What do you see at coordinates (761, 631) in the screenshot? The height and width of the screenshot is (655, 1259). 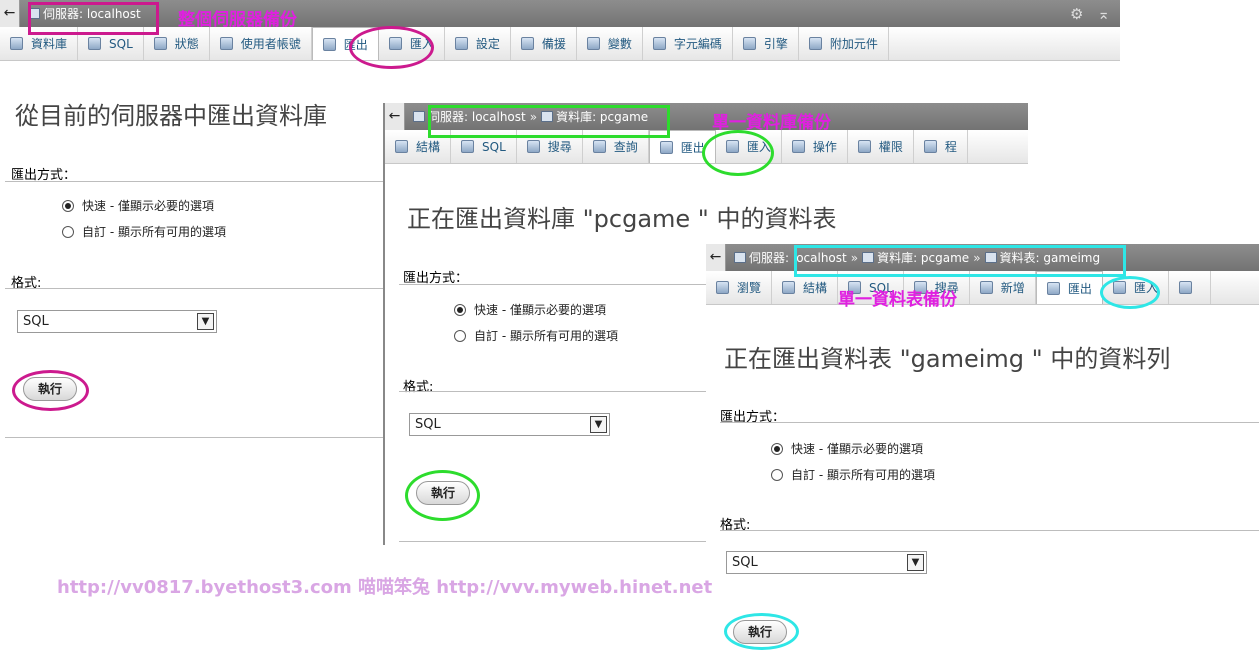 I see `highlight-table-go-button` at bounding box center [761, 631].